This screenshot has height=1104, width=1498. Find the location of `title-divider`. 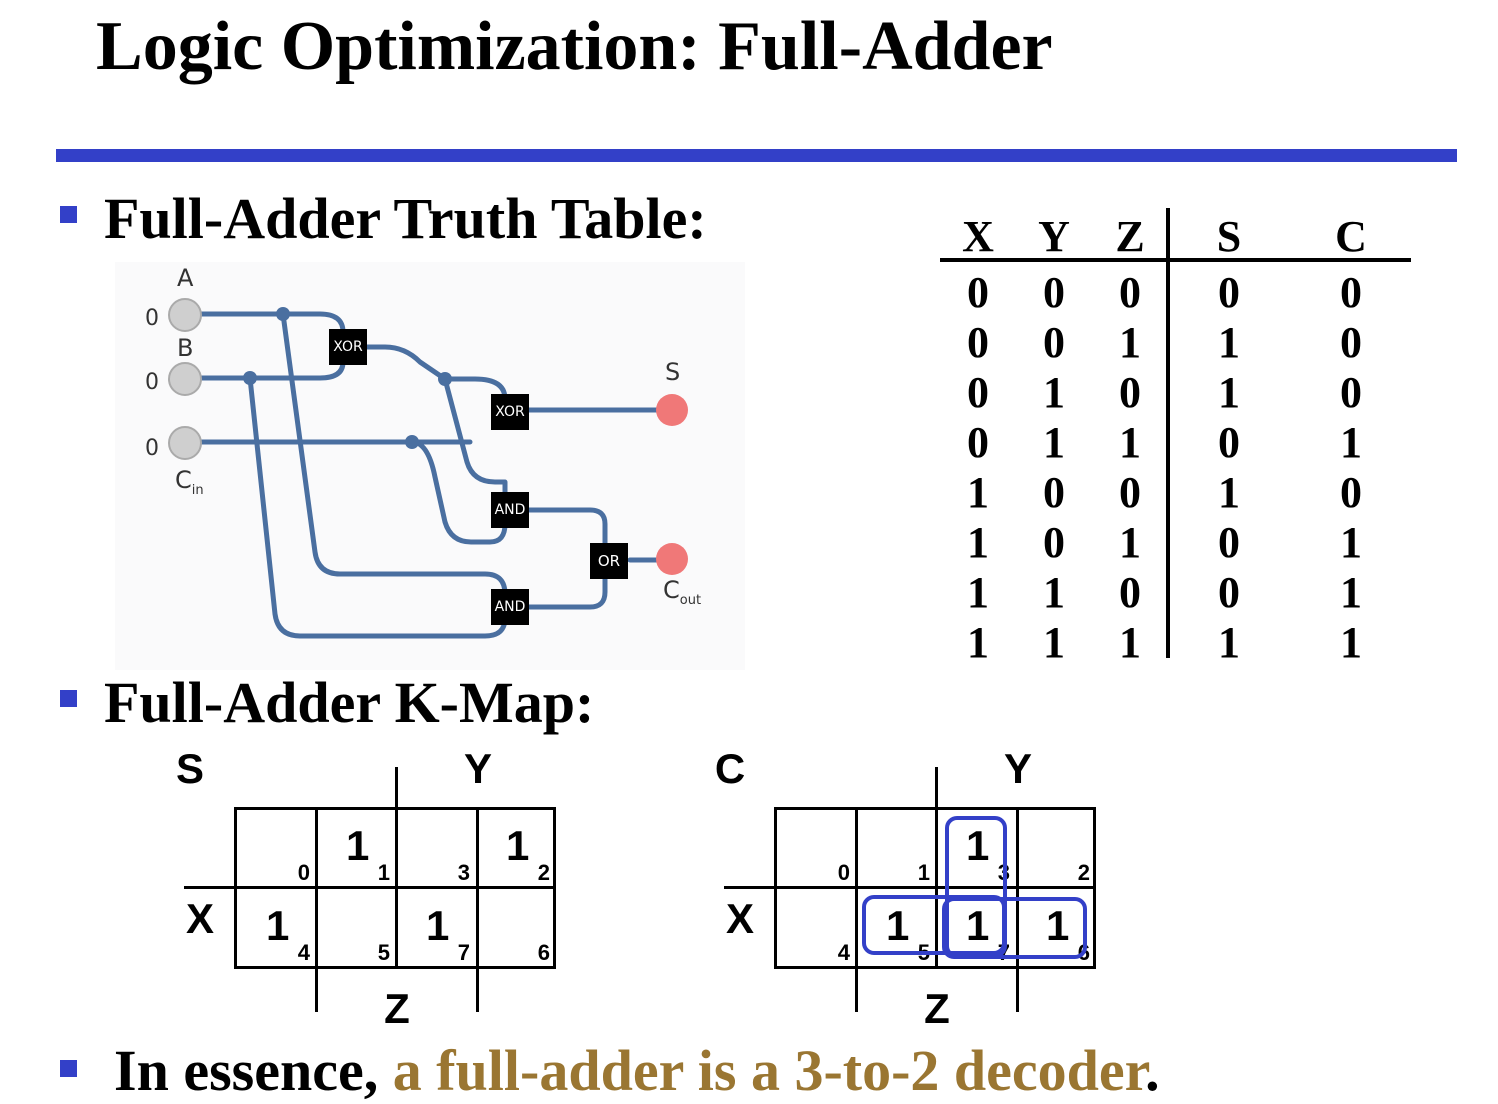

title-divider is located at coordinates (756, 155).